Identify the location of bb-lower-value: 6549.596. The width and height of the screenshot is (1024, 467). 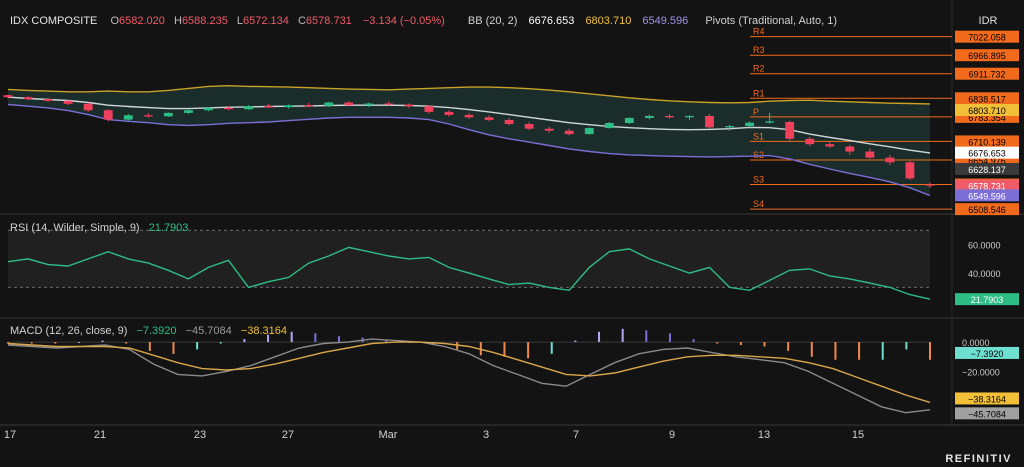
(665, 21).